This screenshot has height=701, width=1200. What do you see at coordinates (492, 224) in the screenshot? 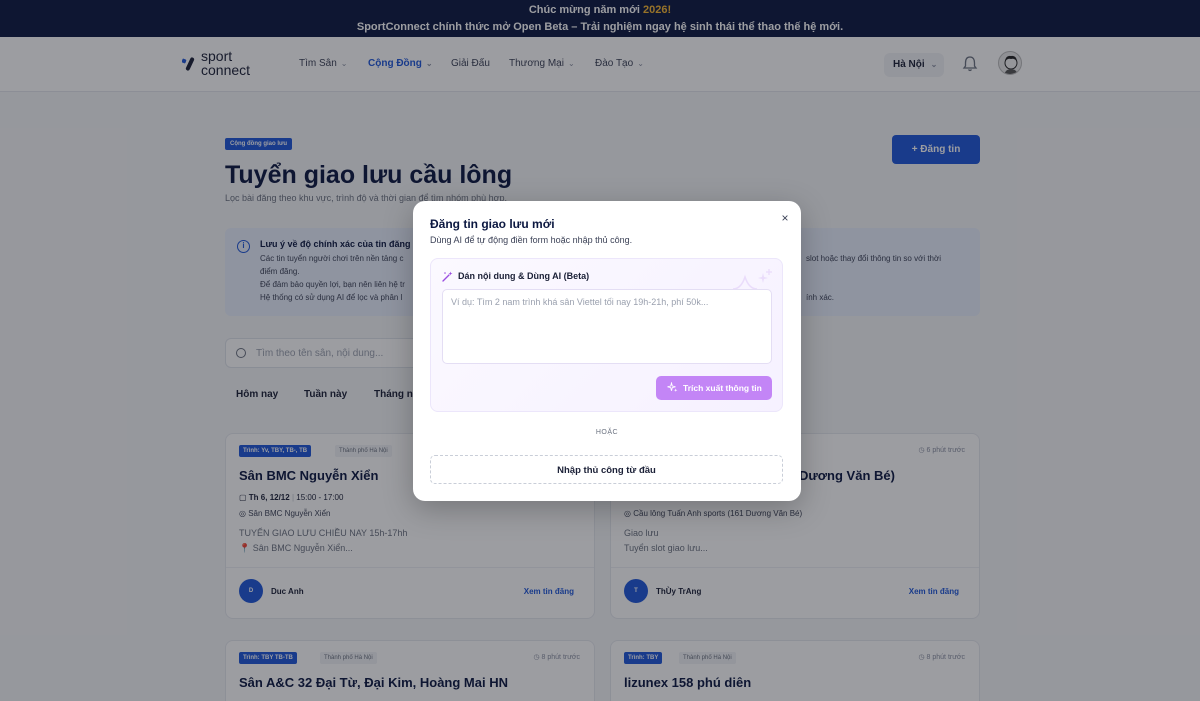
I see `modal-title: Đăng tin giao lưu mới` at bounding box center [492, 224].